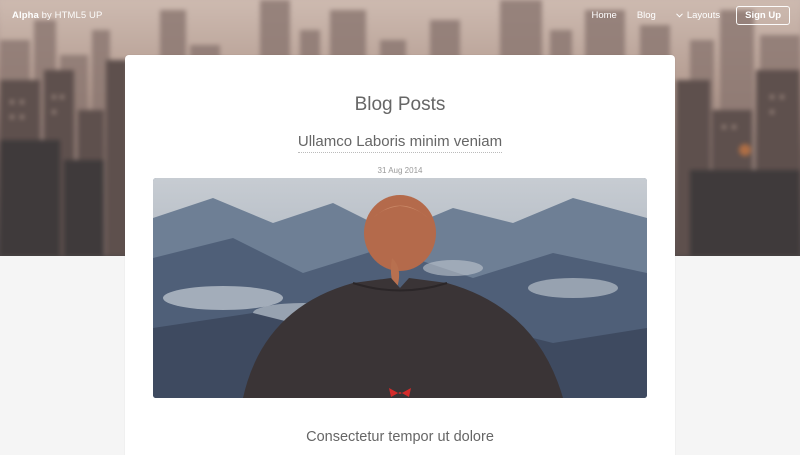 The width and height of the screenshot is (800, 455). I want to click on nav-layouts-dropdown: Layouts, so click(698, 15).